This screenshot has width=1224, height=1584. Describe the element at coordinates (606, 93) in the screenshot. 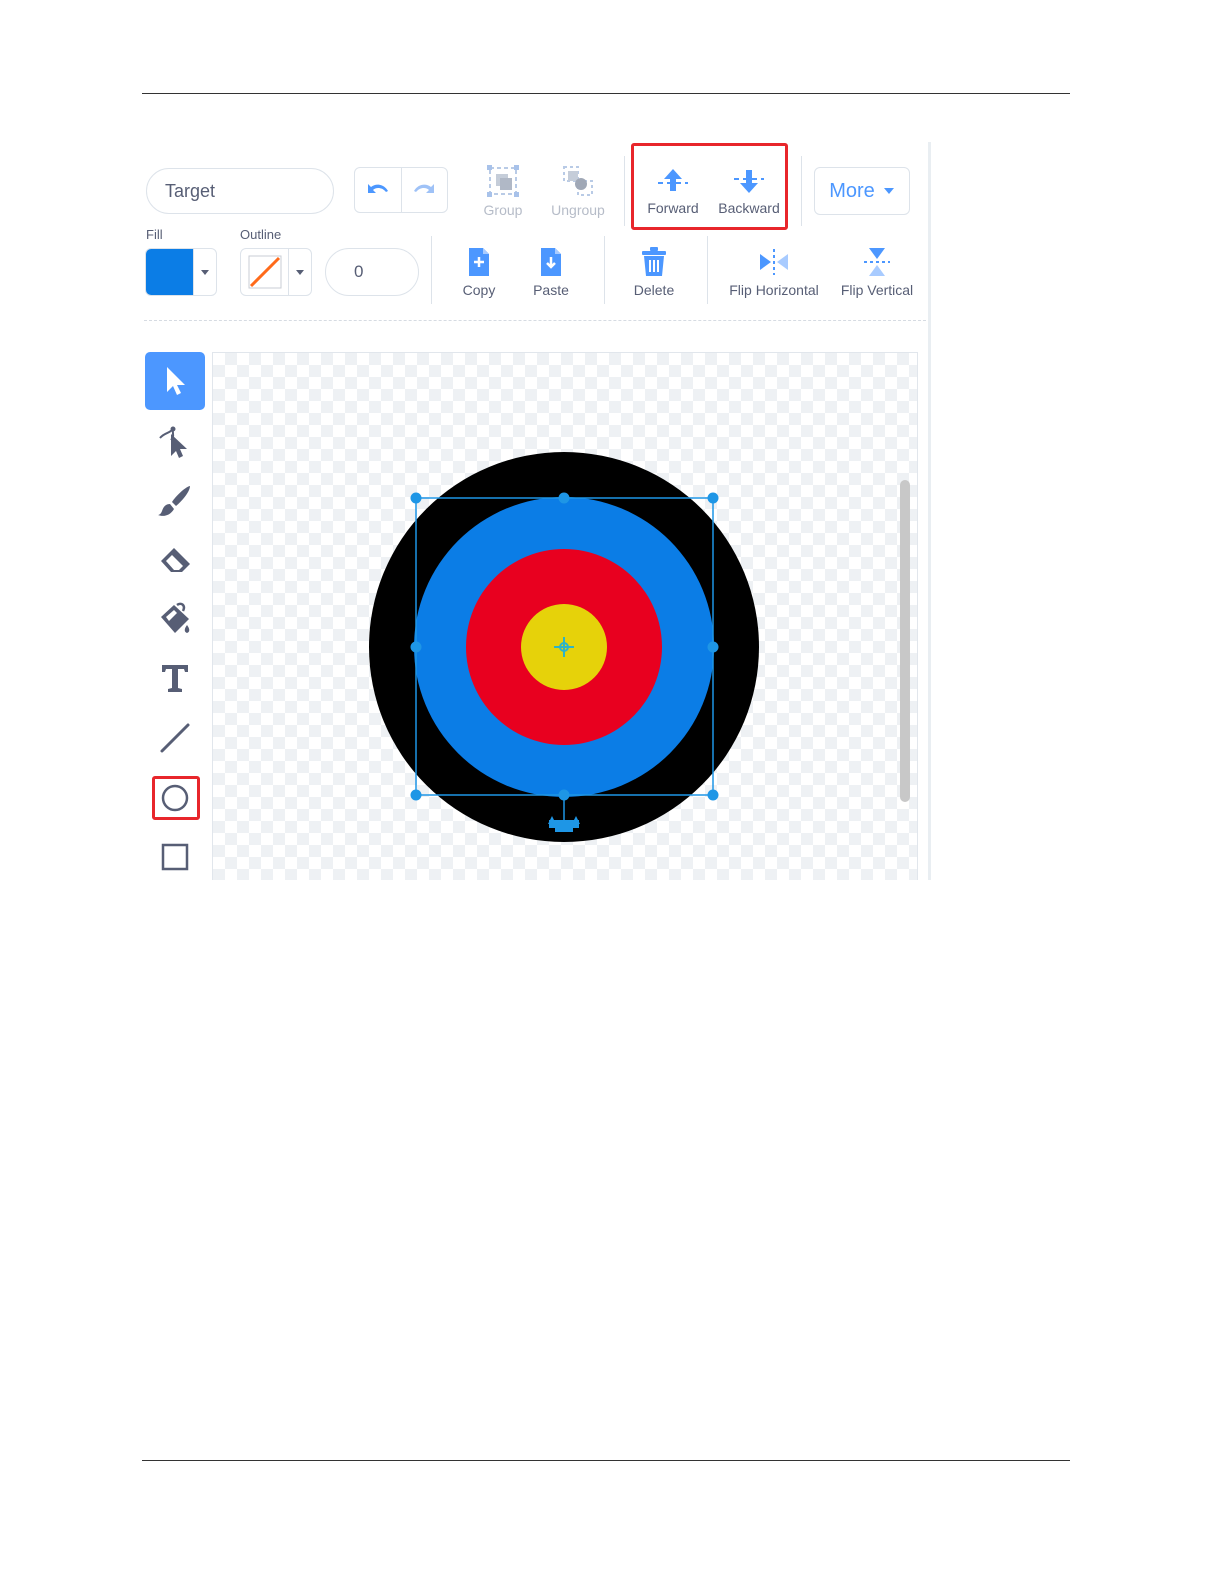

I see `page-top-rule` at that location.